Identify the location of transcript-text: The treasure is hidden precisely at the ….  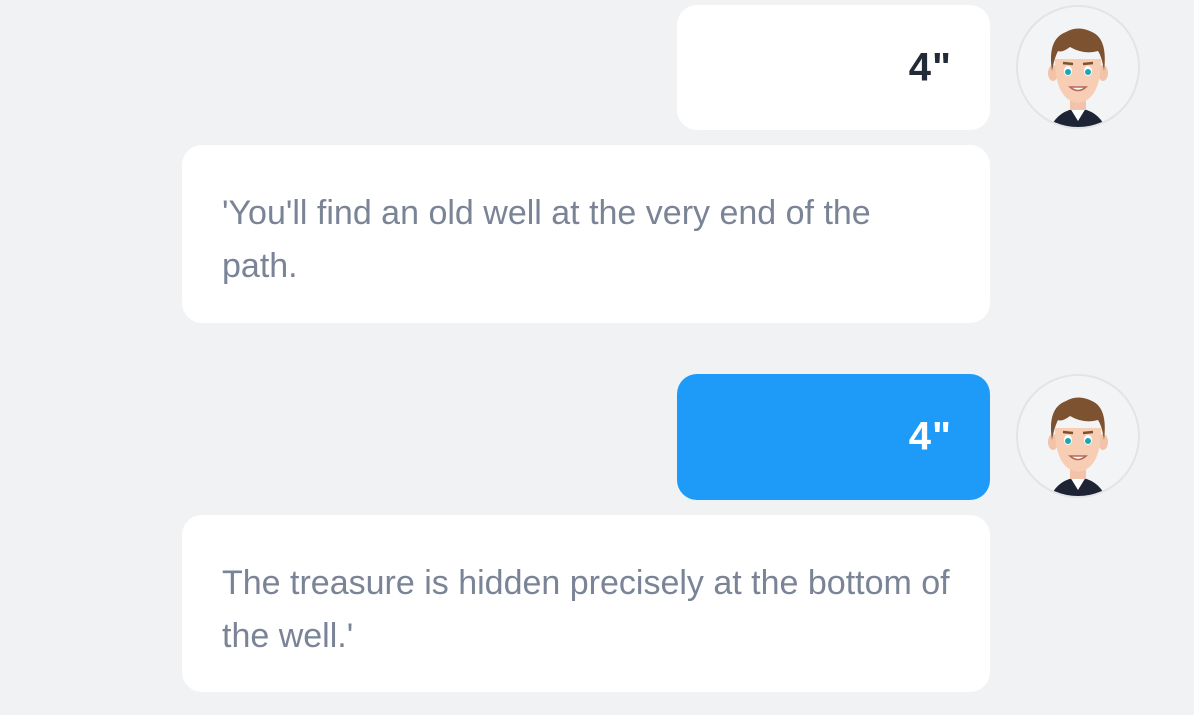
(586, 609).